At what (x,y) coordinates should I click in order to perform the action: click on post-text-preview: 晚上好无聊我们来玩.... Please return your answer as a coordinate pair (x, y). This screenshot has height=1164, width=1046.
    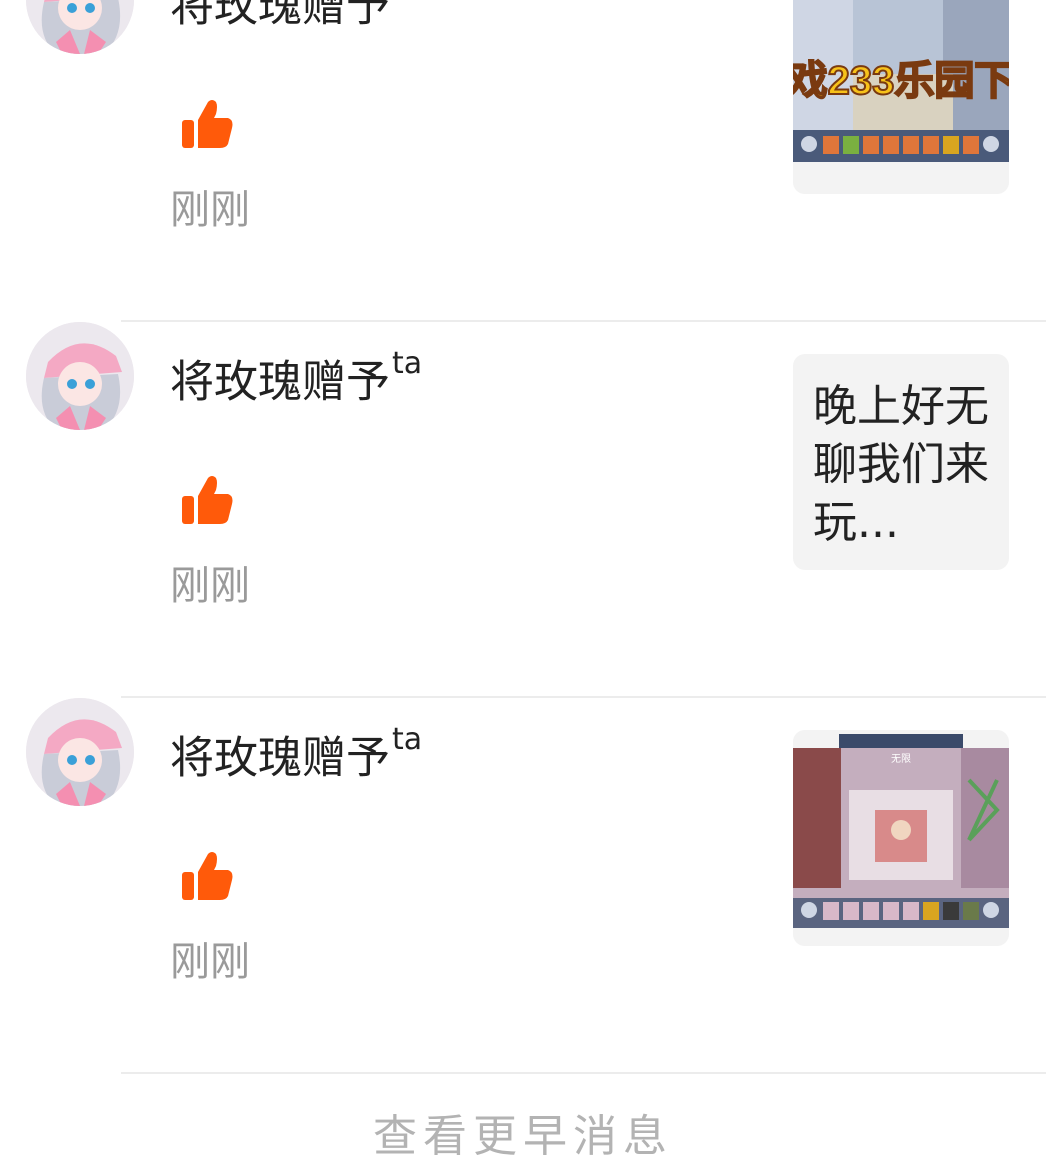
    Looking at the image, I should click on (901, 462).